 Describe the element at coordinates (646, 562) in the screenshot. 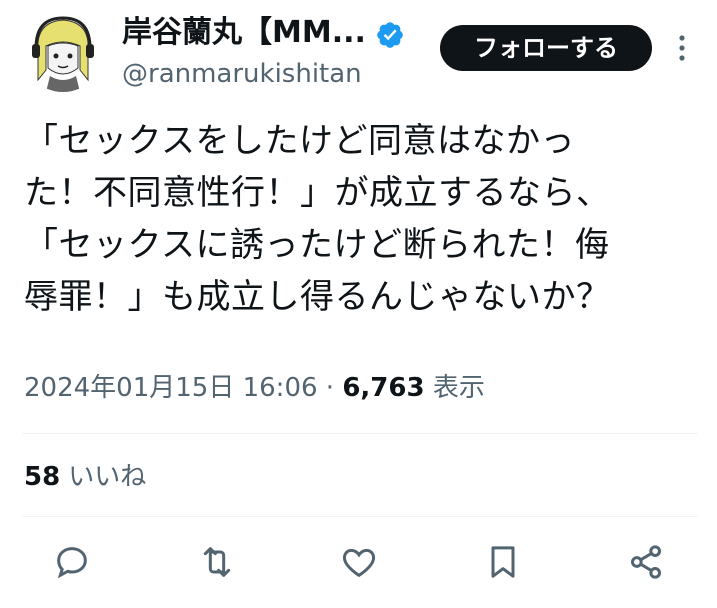

I see `share-icon` at that location.